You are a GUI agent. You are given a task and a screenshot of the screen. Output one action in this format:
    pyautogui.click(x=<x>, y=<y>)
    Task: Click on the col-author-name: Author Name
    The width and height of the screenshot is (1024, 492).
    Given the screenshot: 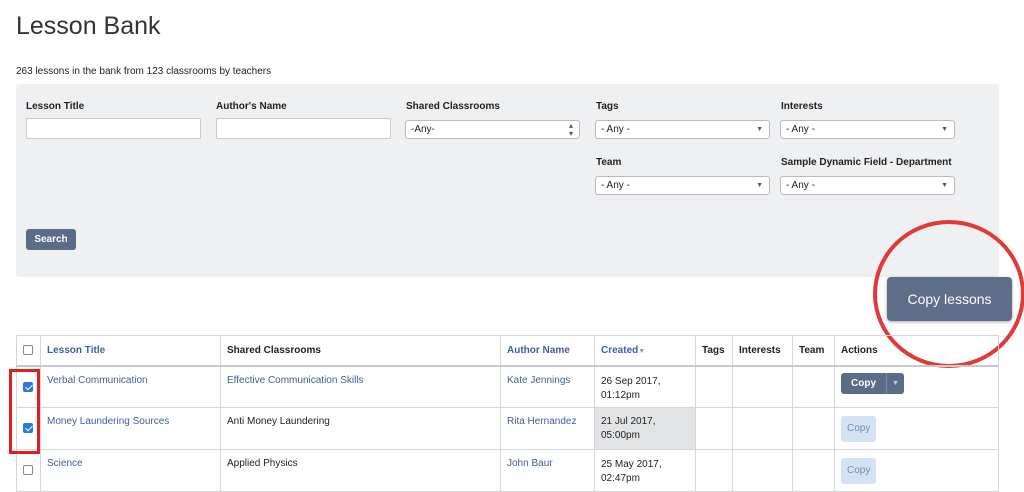 What is the action you would take?
    pyautogui.click(x=547, y=350)
    